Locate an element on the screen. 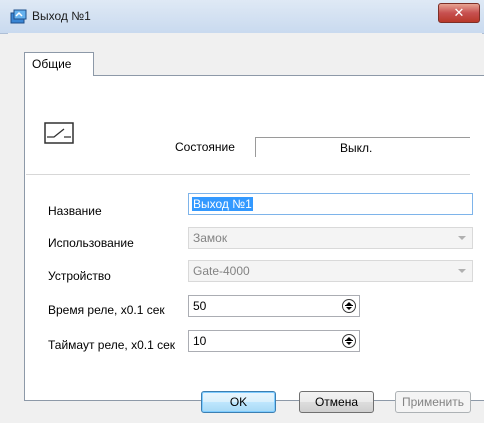 This screenshot has width=484, height=423. device-label: Устройство is located at coordinates (79, 276).